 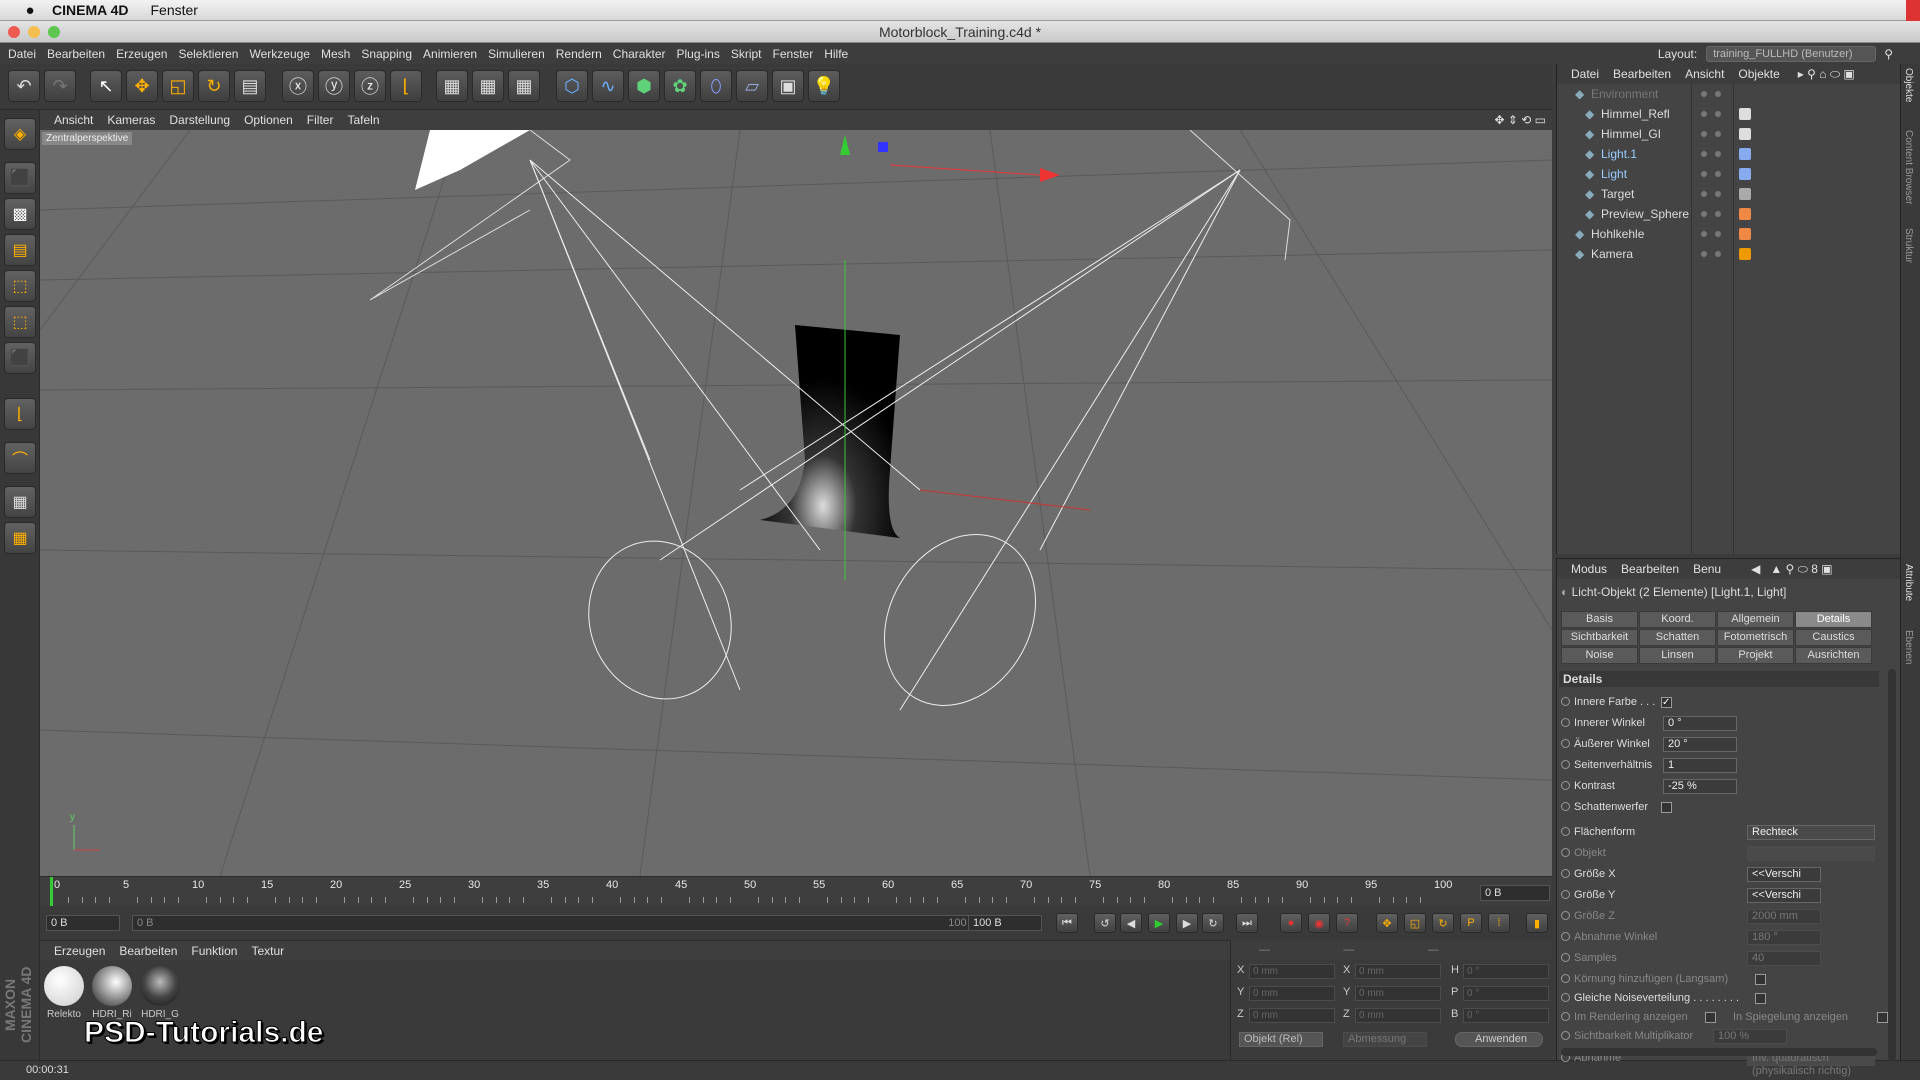 I want to click on coordinate-system-icon: ⌊, so click(x=406, y=86).